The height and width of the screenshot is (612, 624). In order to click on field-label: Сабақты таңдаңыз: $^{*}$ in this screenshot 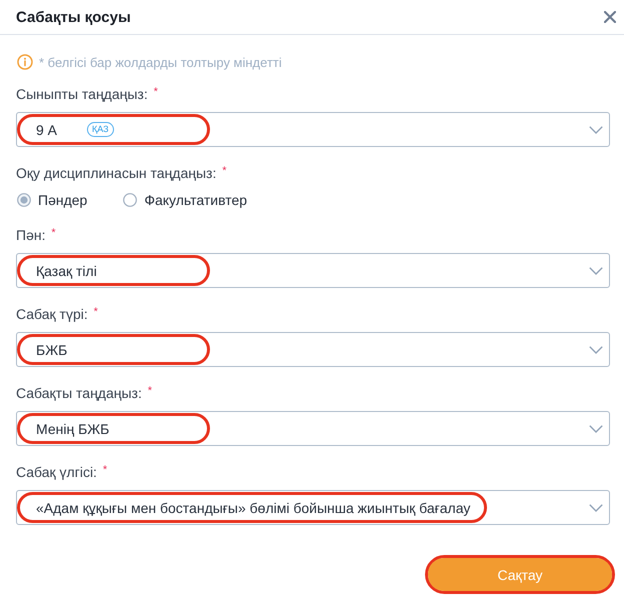, I will do `click(85, 393)`.